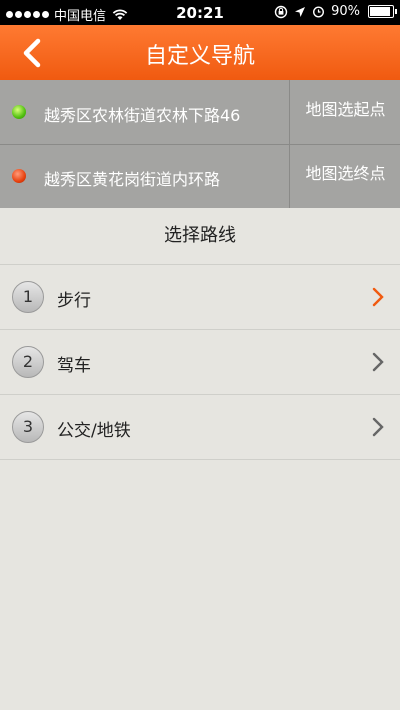  Describe the element at coordinates (28, 362) in the screenshot. I see `option-number-badge: 2` at that location.